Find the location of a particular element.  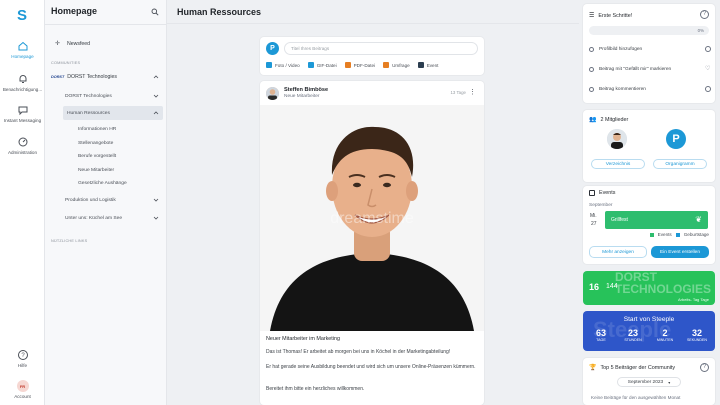

members-title: 2 Mitglieder is located at coordinates (614, 119).